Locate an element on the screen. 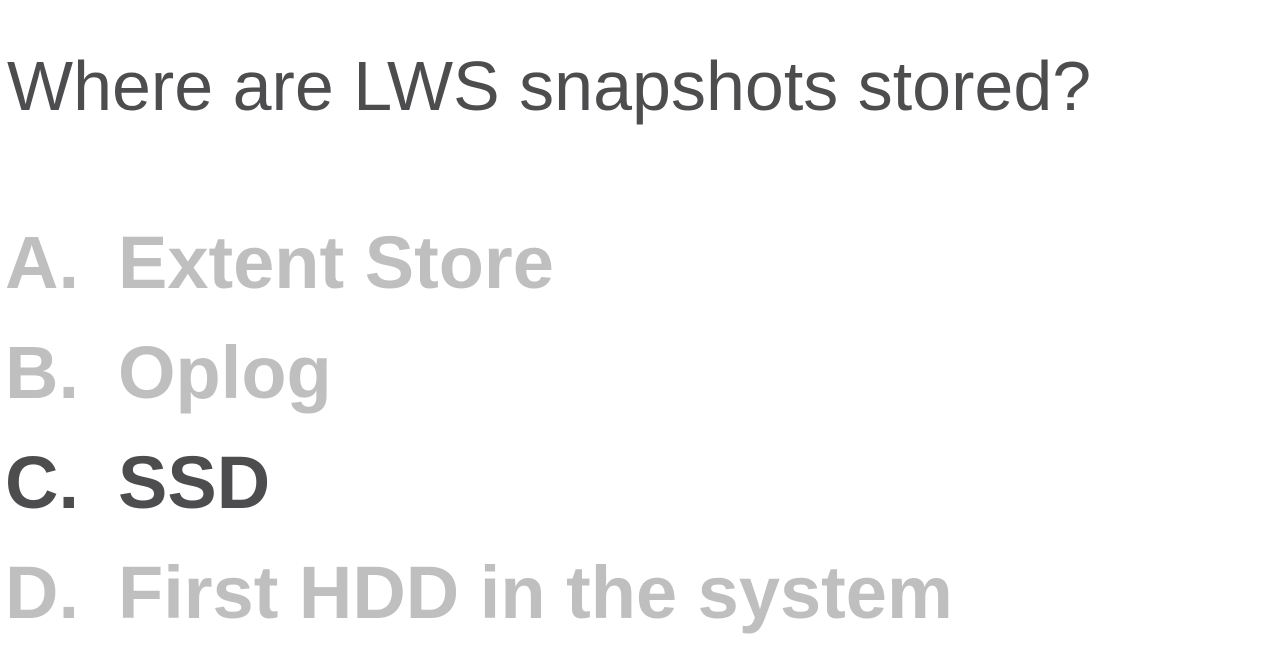  answer-option-d: D. First HDD in the system is located at coordinates (479, 595).